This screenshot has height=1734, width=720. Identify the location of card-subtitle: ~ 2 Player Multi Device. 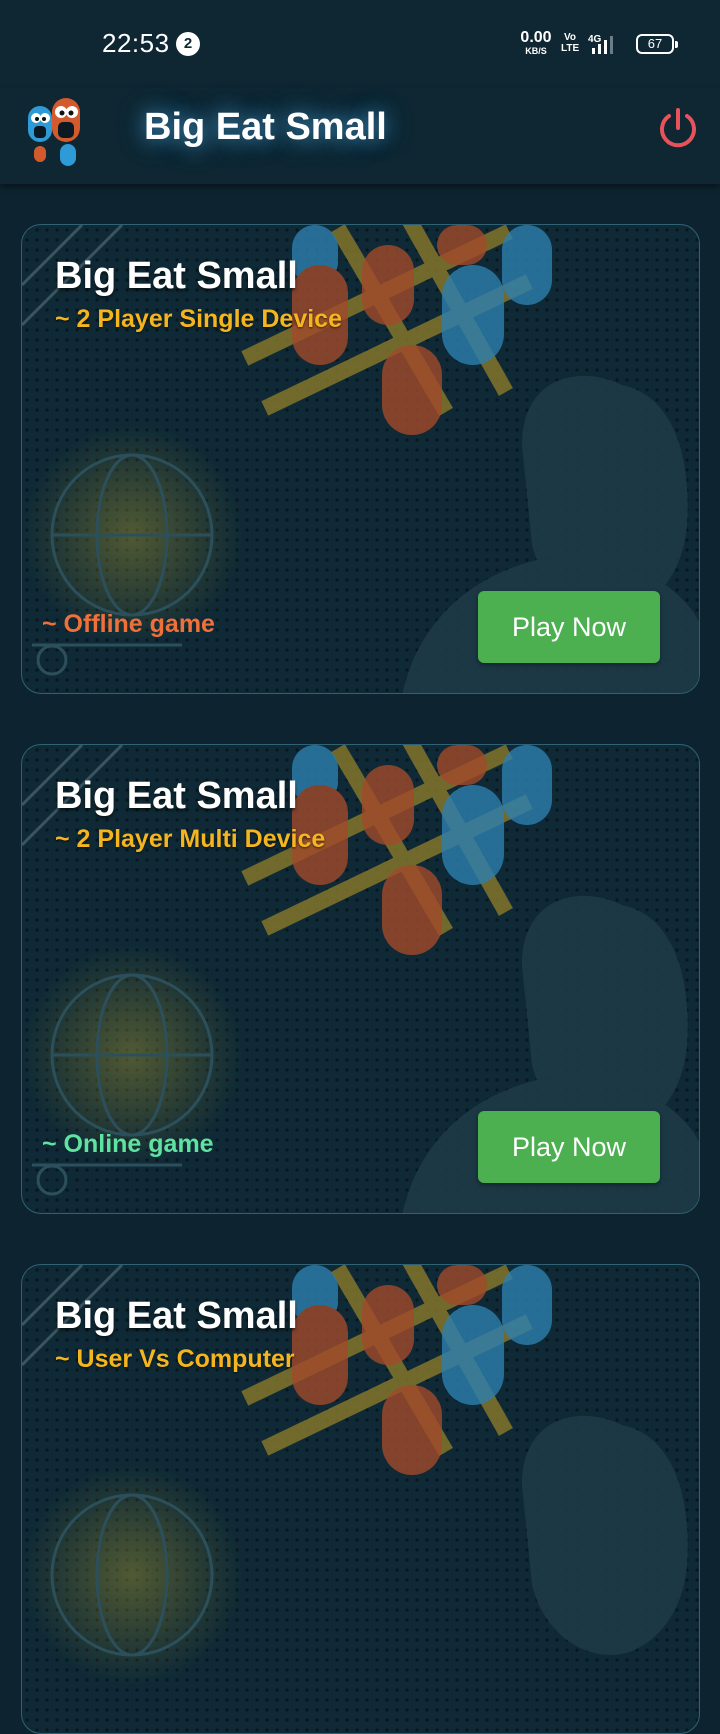
(190, 839).